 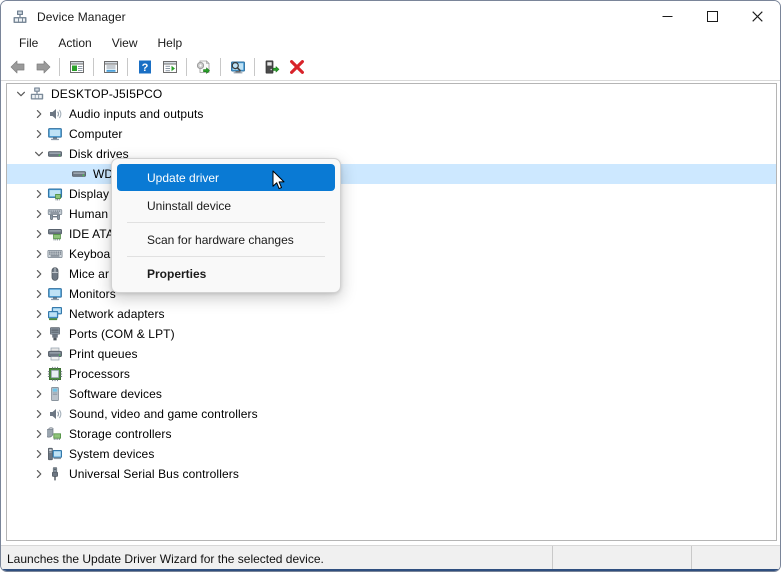 What do you see at coordinates (76, 67) in the screenshot?
I see `show-hide-console-tree-icon` at bounding box center [76, 67].